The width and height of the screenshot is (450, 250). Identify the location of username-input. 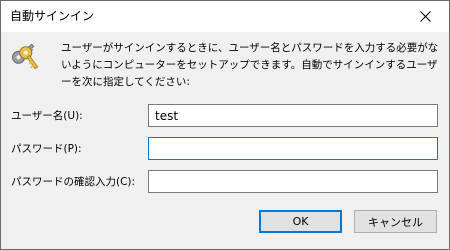
(293, 115).